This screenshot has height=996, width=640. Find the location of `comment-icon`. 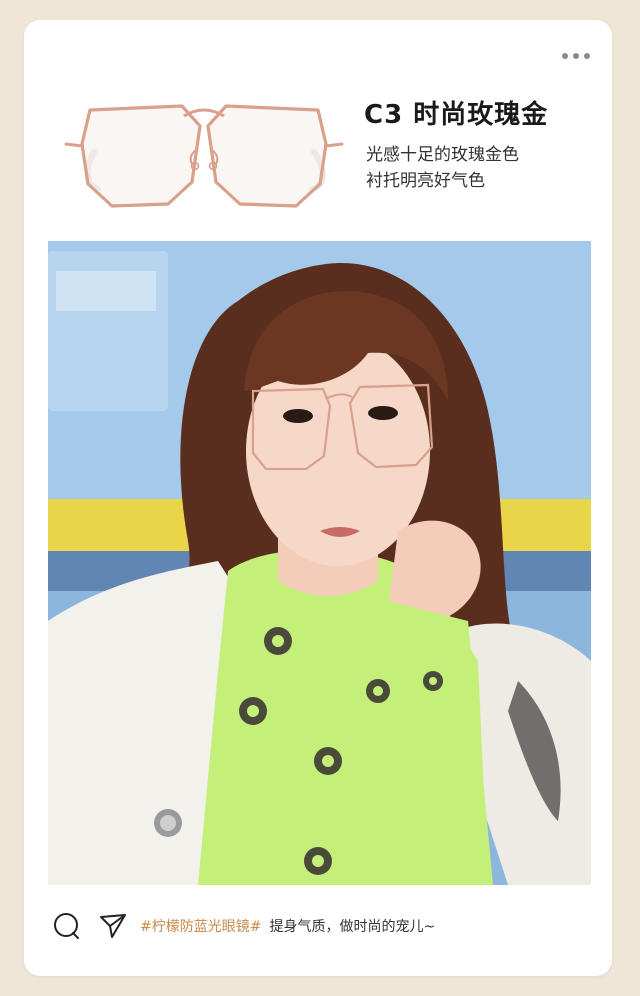

comment-icon is located at coordinates (67, 926).